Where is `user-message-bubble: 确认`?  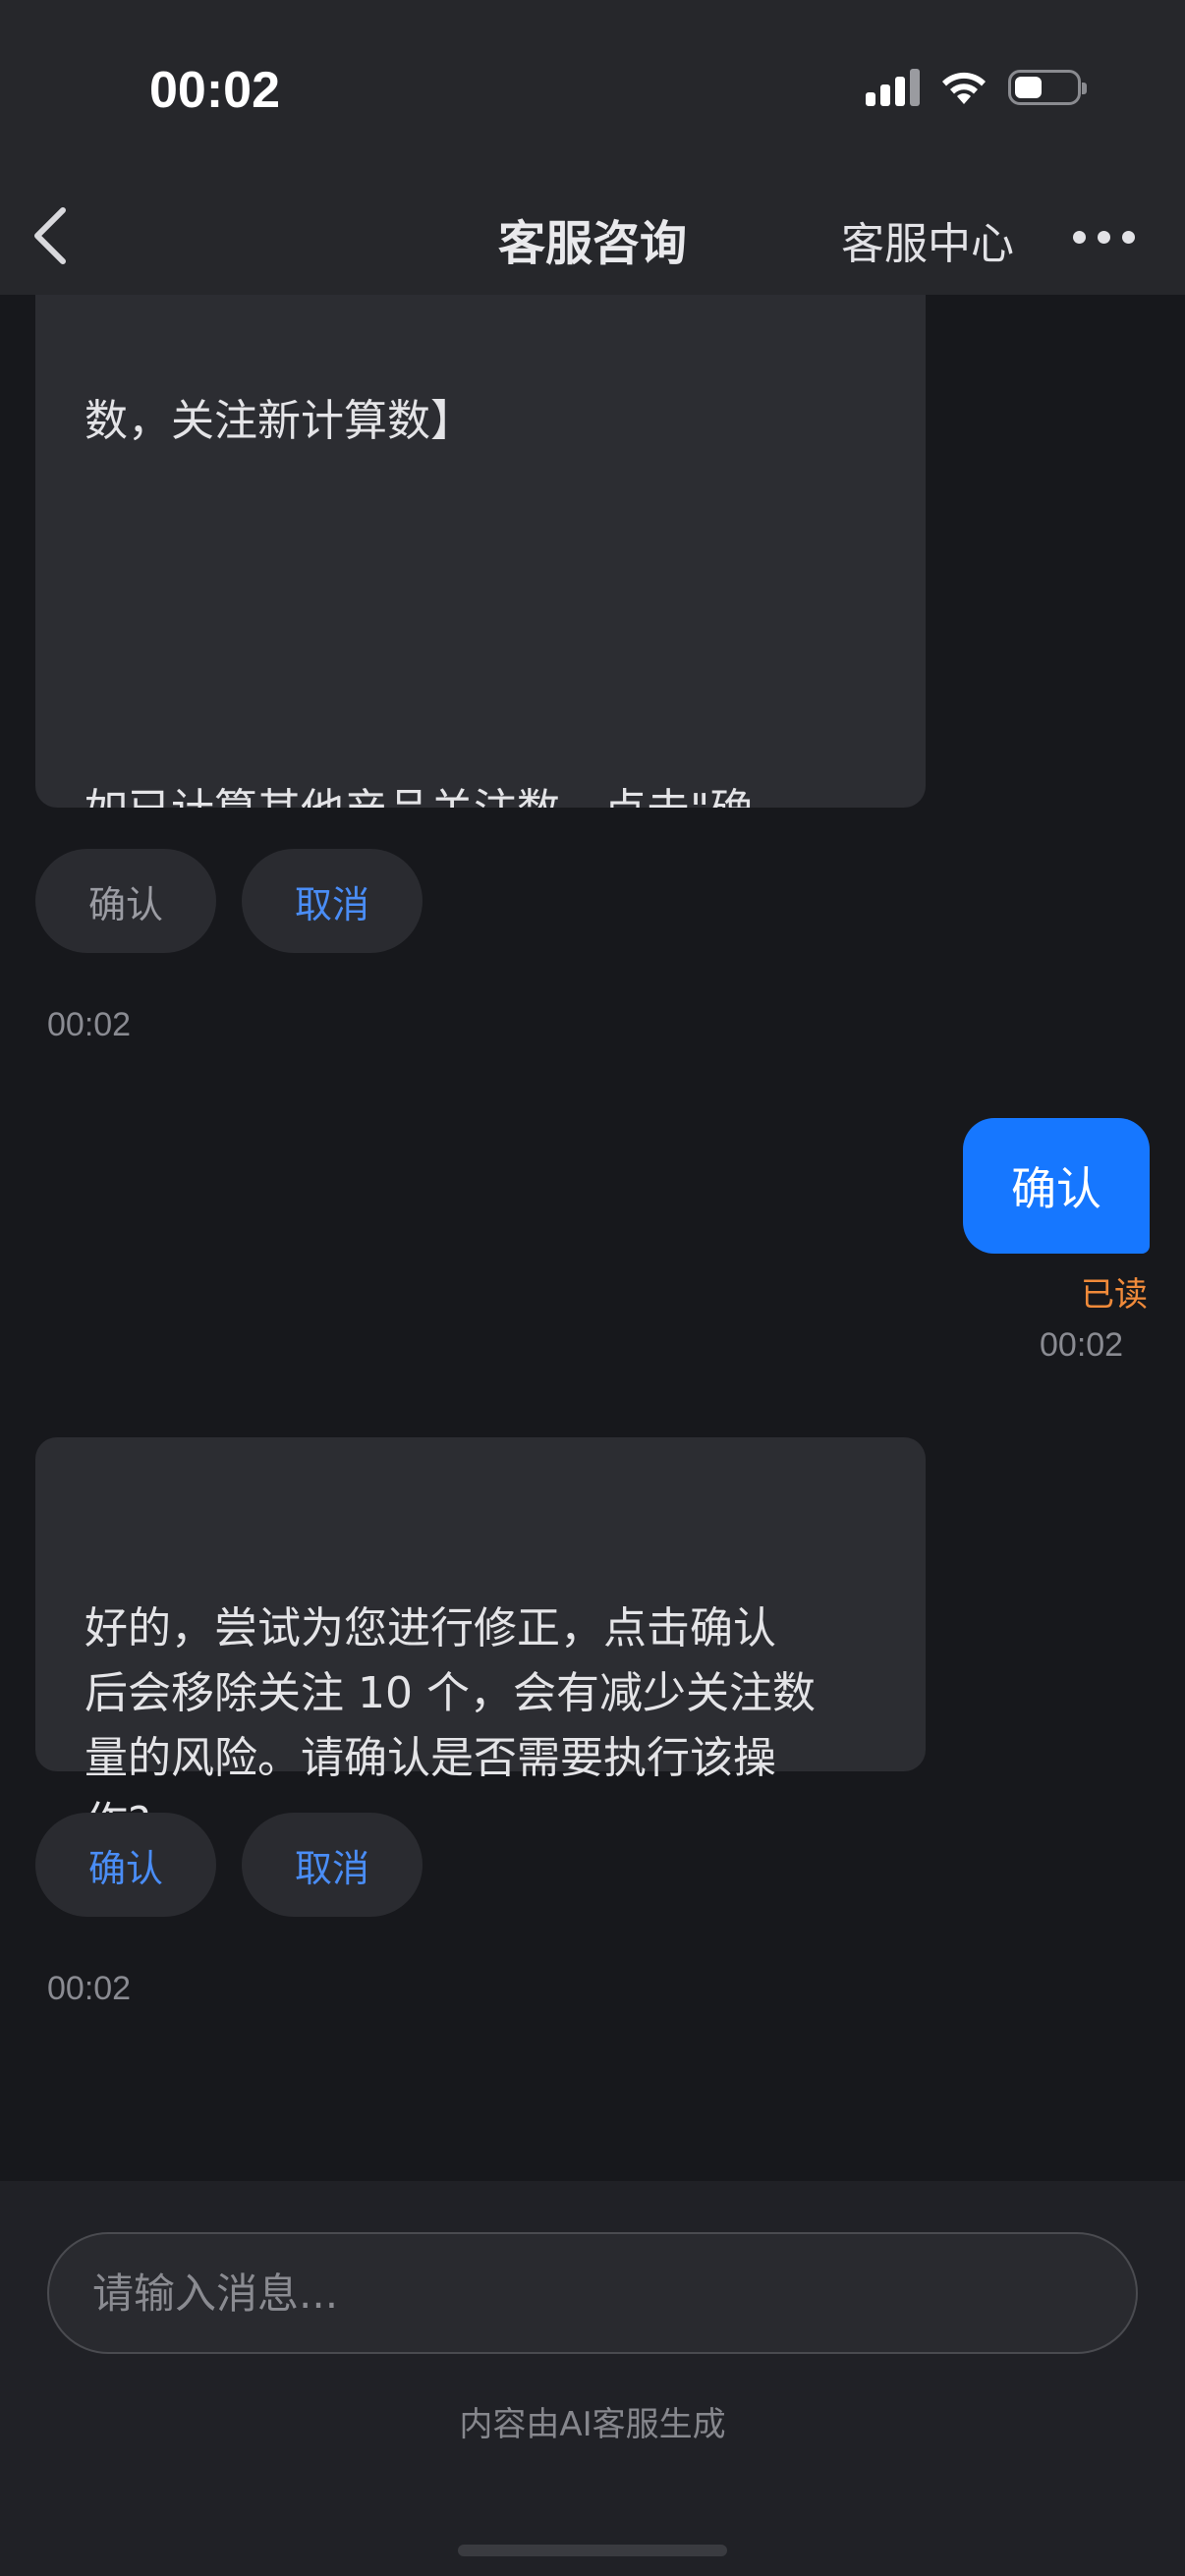
user-message-bubble: 确认 is located at coordinates (1057, 1186).